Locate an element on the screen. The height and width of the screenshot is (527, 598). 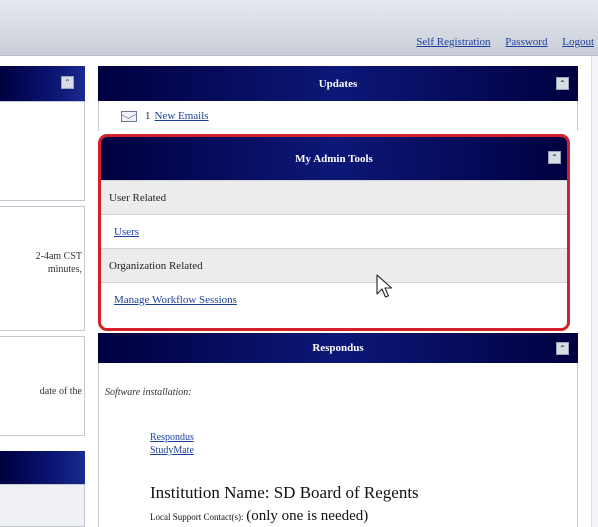
panel-title: Respondus is located at coordinates (338, 348).